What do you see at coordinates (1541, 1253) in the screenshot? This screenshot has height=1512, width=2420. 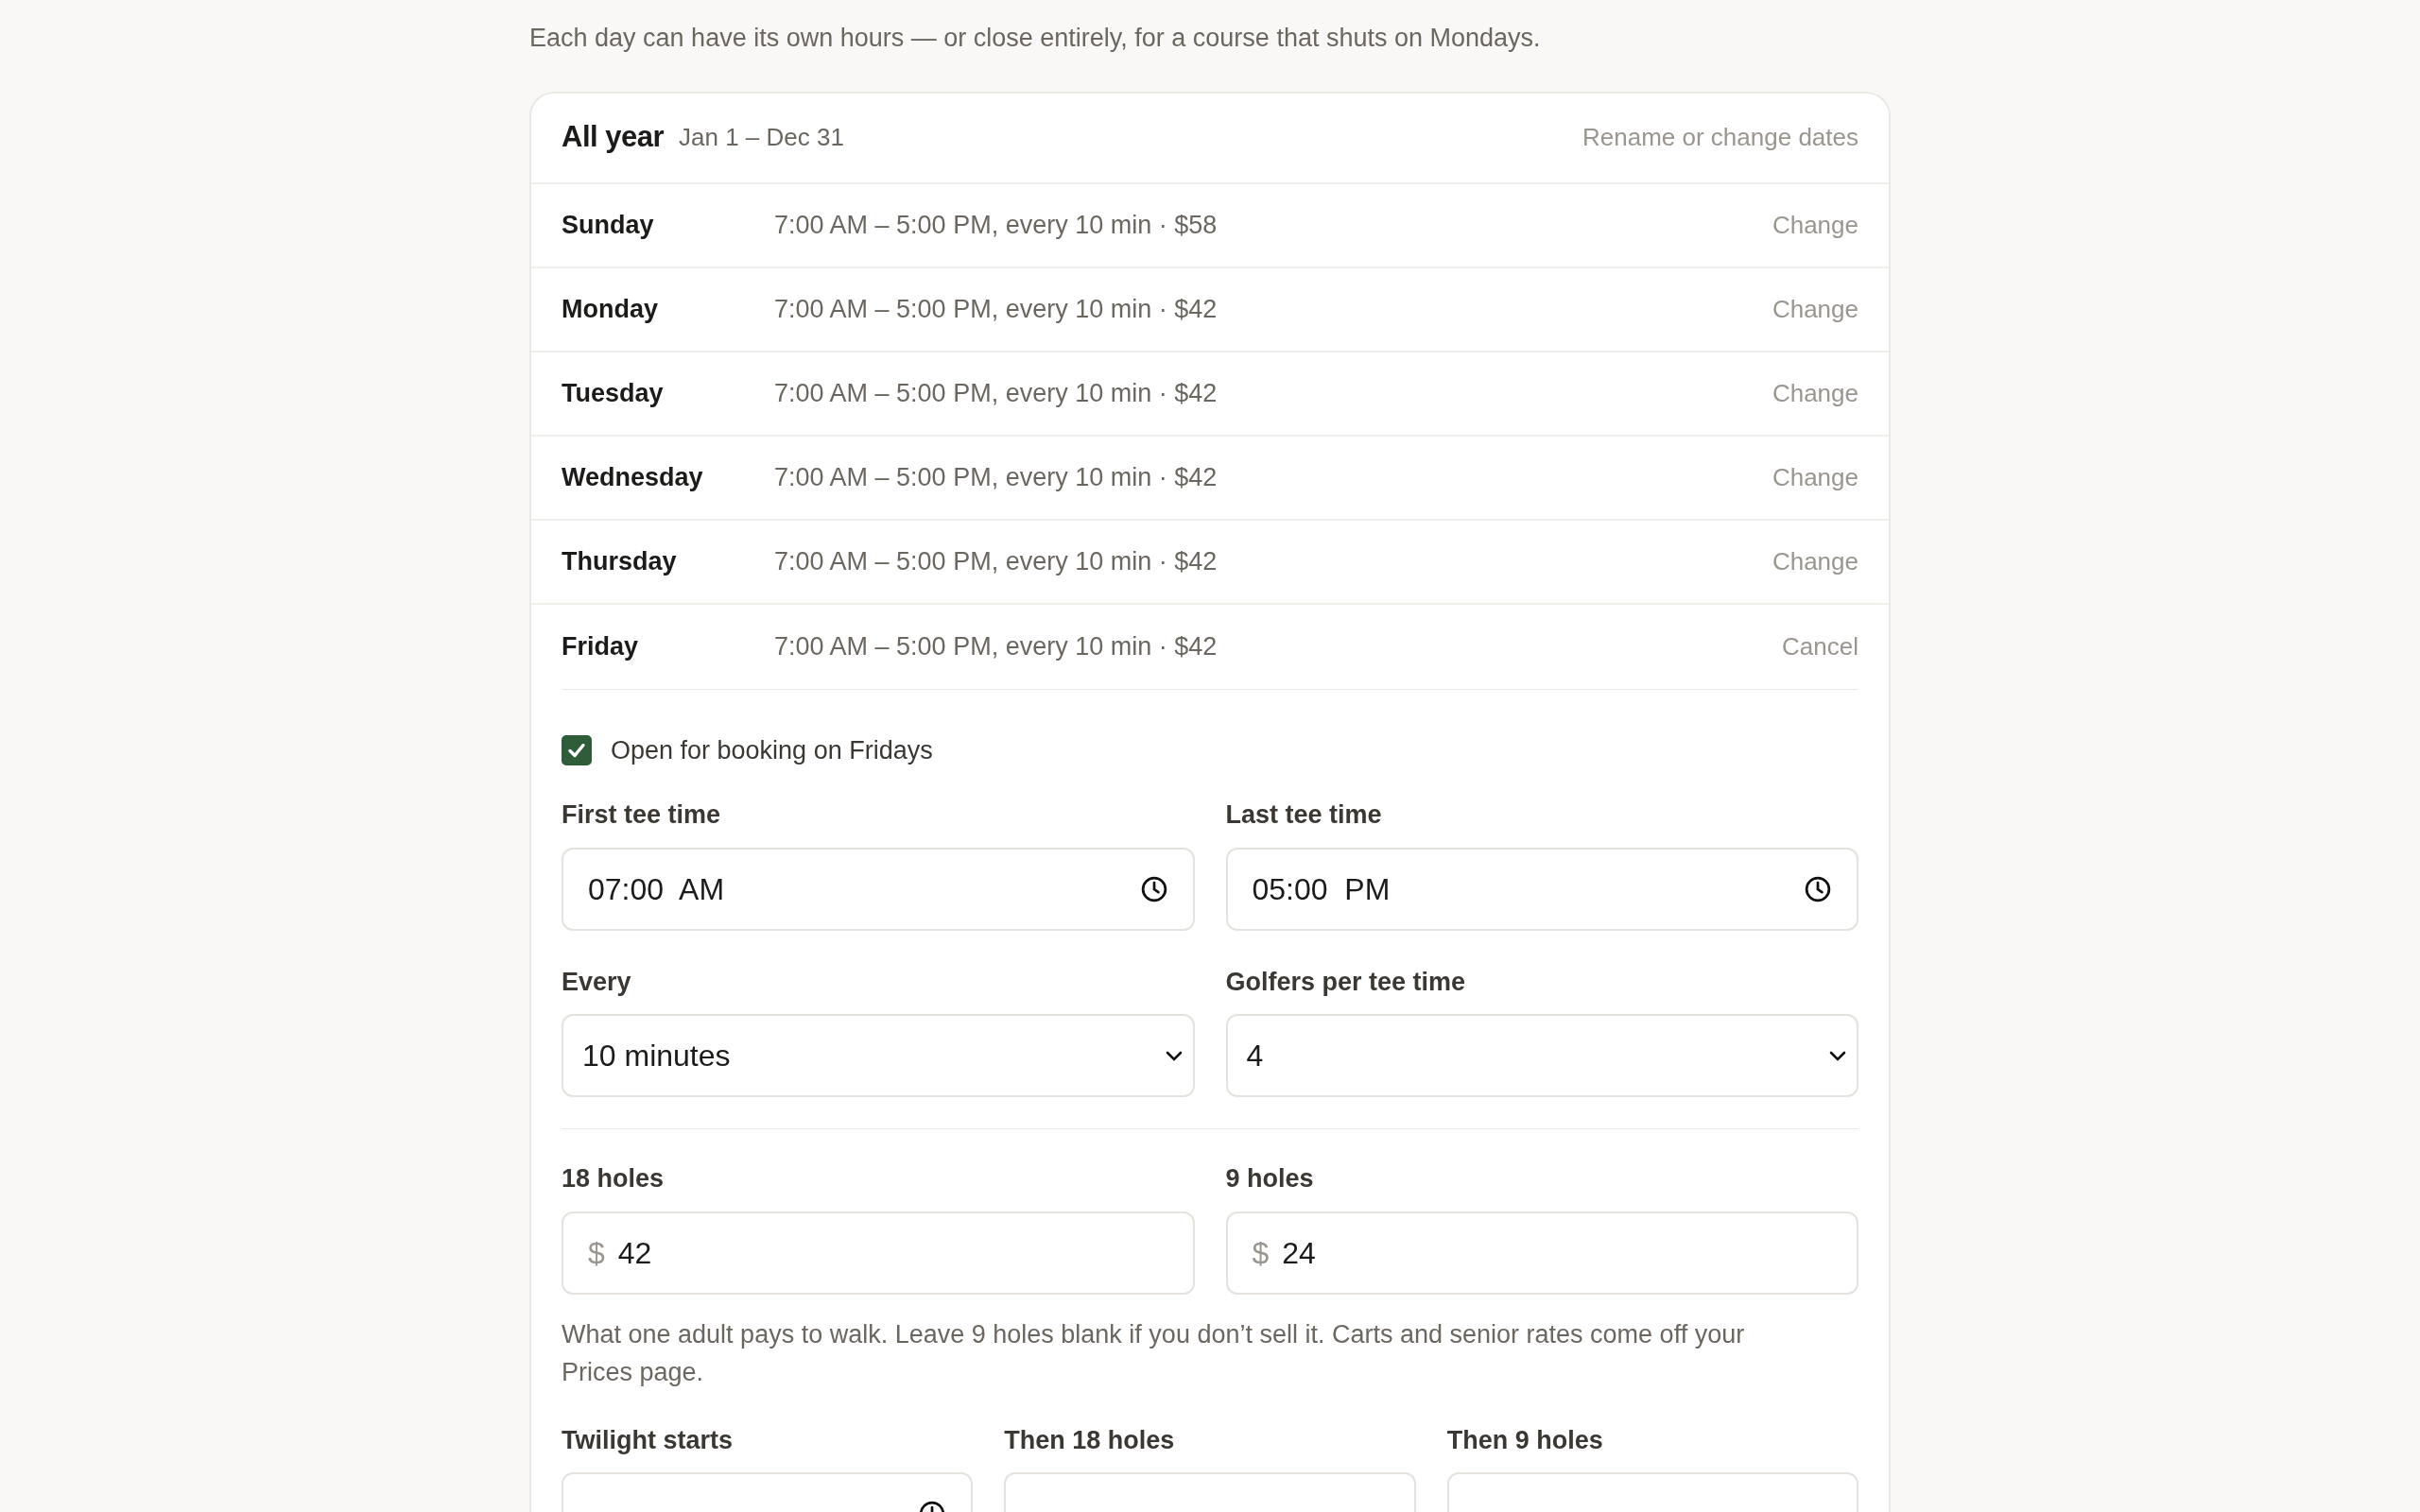 I see `price-field: $ 24` at bounding box center [1541, 1253].